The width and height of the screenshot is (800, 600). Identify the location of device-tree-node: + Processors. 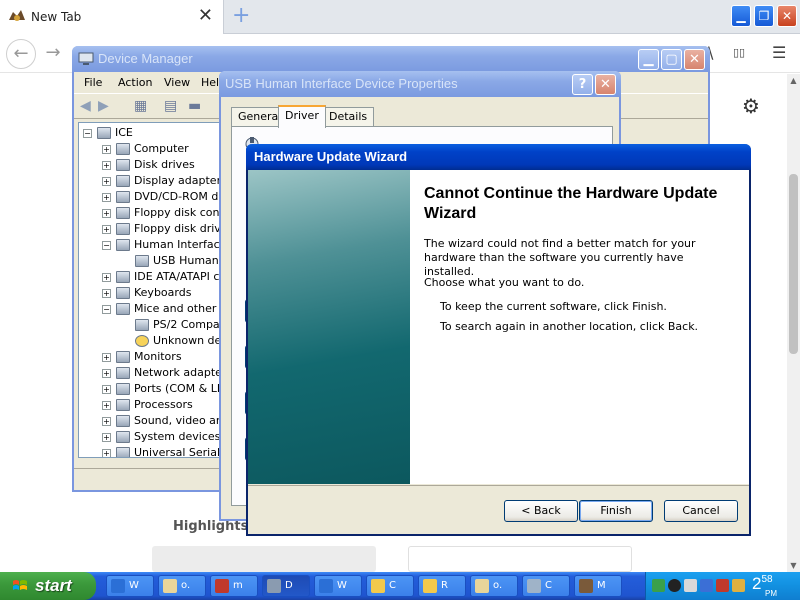
(147, 405).